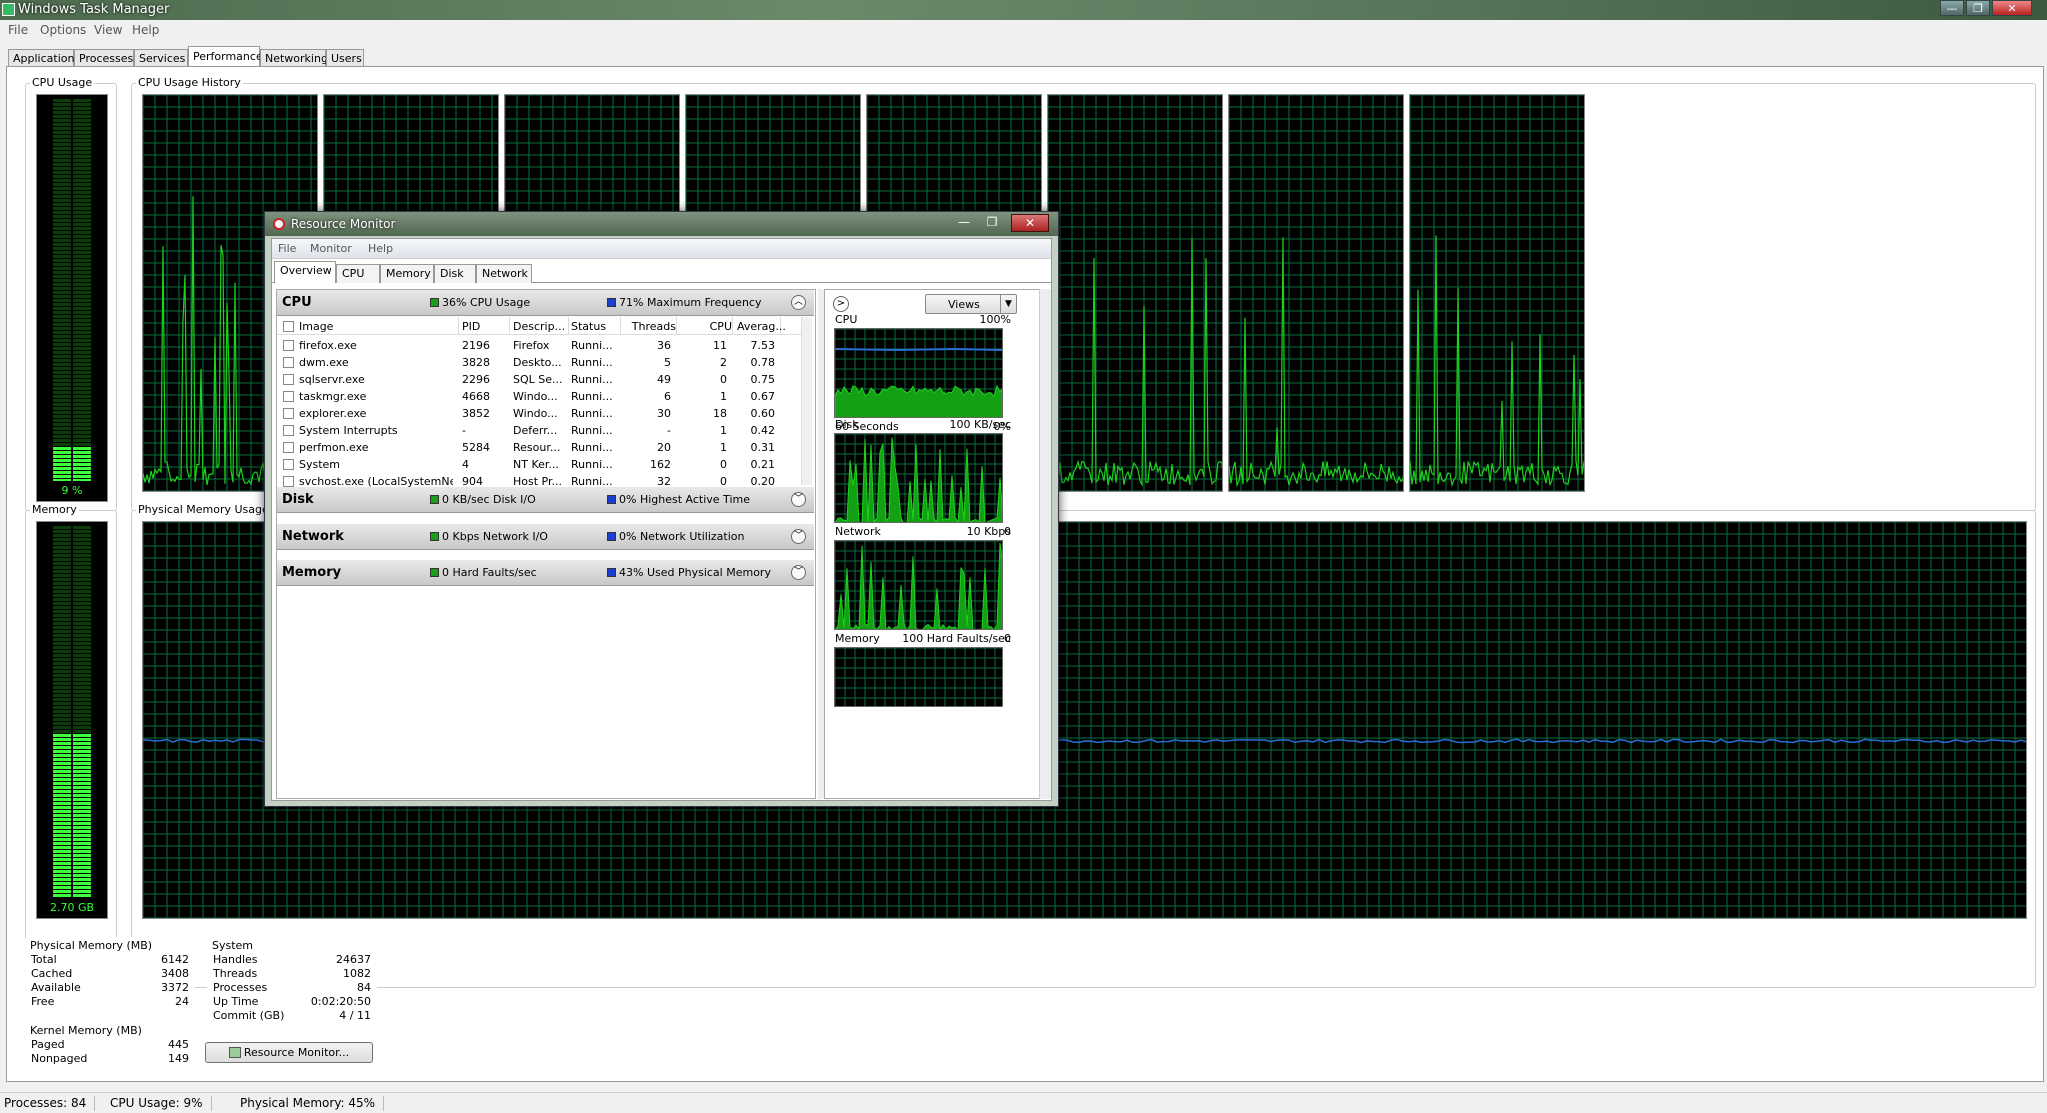  Describe the element at coordinates (225, 56) in the screenshot. I see `tab-performance: Performance` at that location.